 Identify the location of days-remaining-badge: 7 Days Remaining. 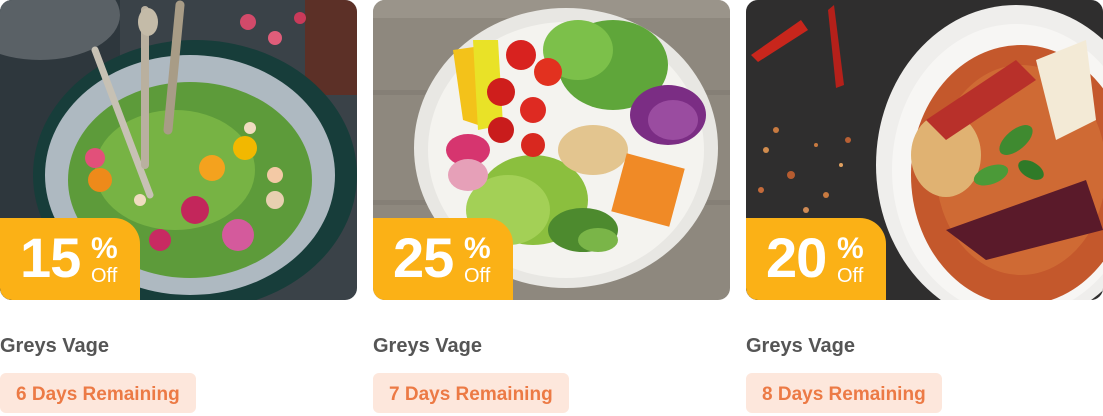
(471, 393).